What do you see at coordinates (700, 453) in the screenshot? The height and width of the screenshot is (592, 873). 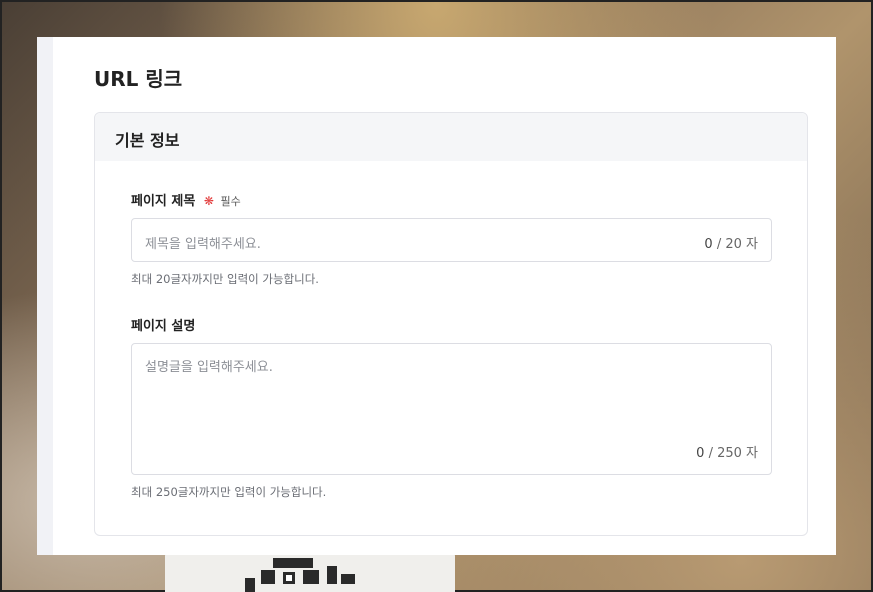 I see `description-char-count: 0` at bounding box center [700, 453].